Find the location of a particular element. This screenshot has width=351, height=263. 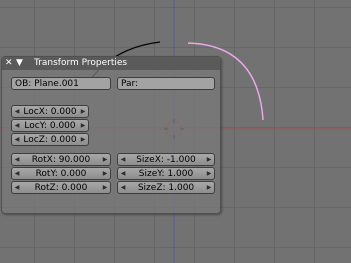

sizey-field: ◀ SizeY: 1.000 ▶ is located at coordinates (166, 173).